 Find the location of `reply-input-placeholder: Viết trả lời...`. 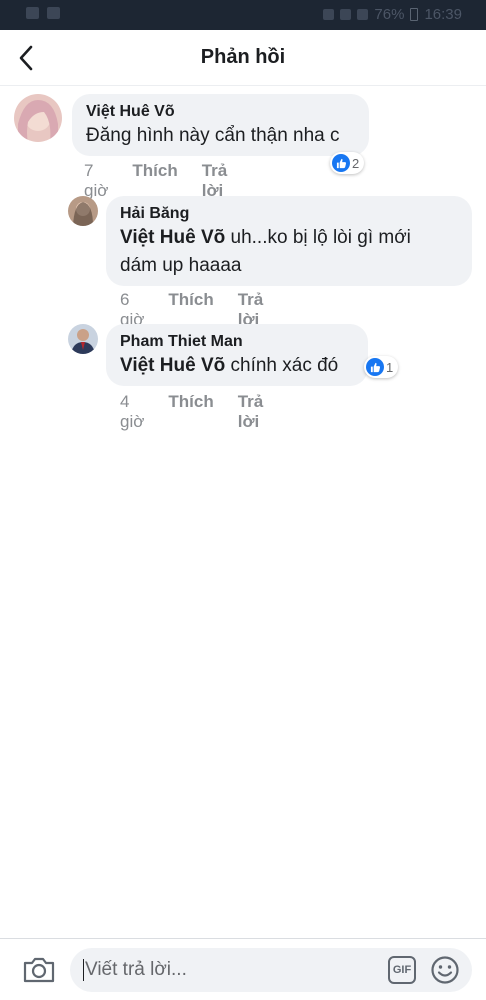

reply-input-placeholder: Viết trả lời... is located at coordinates (135, 970).